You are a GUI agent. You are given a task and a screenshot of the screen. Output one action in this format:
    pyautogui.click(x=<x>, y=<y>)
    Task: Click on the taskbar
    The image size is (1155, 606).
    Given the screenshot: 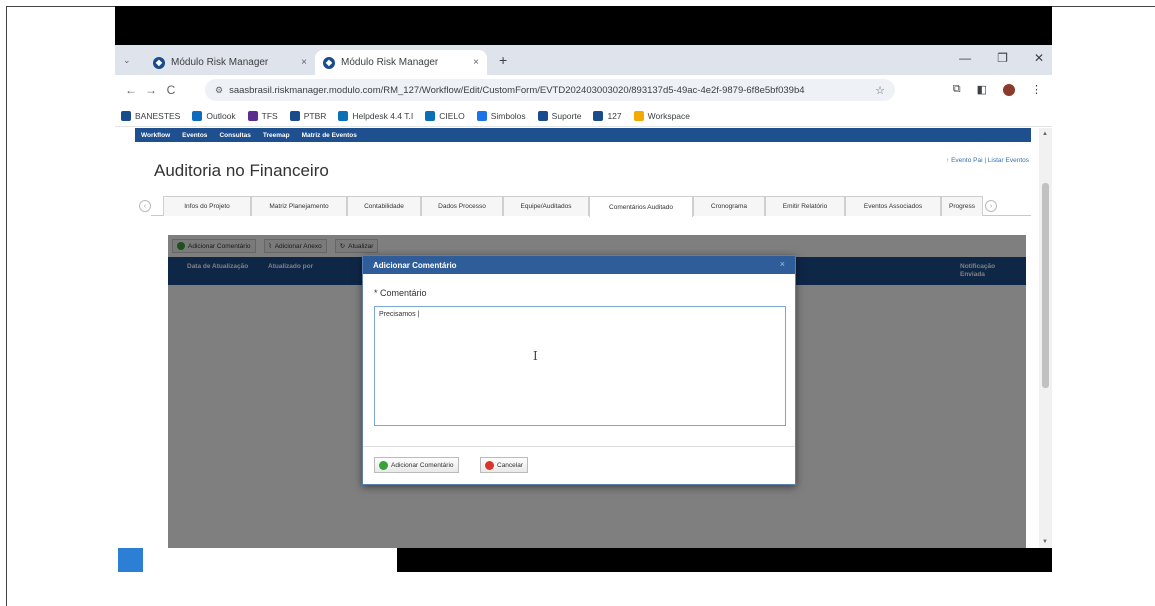 What is the action you would take?
    pyautogui.click(x=583, y=560)
    